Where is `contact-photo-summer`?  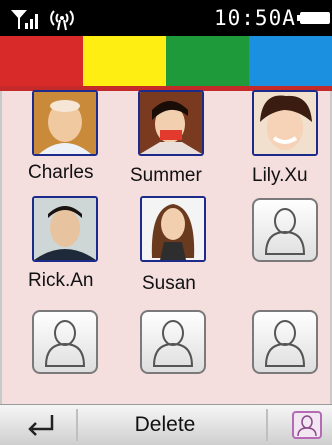 contact-photo-summer is located at coordinates (171, 123).